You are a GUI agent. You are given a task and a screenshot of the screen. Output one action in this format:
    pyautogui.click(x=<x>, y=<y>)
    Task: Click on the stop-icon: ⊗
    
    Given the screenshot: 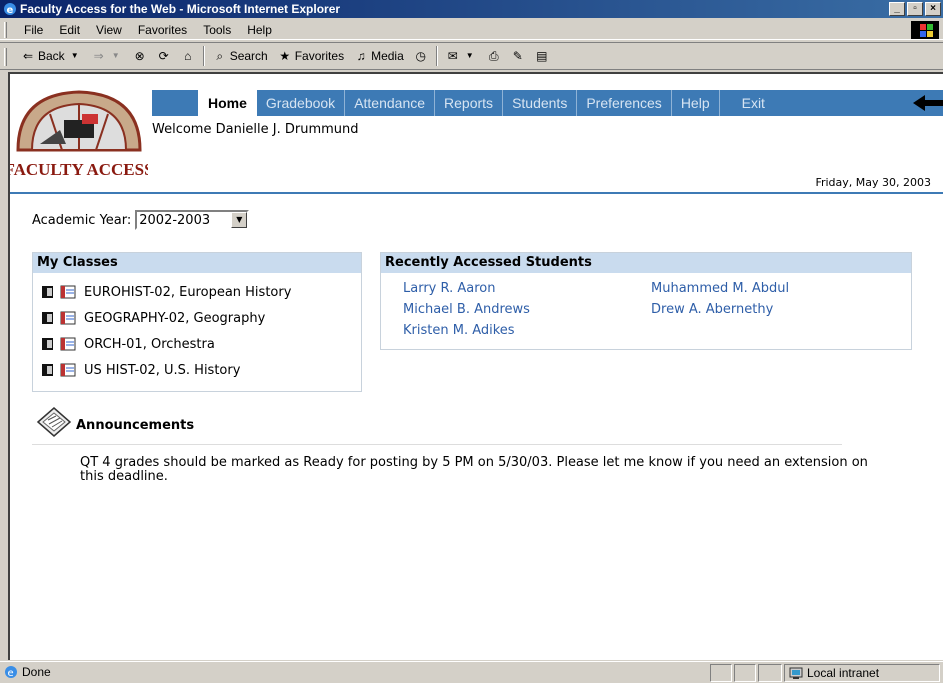 What is the action you would take?
    pyautogui.click(x=139, y=56)
    